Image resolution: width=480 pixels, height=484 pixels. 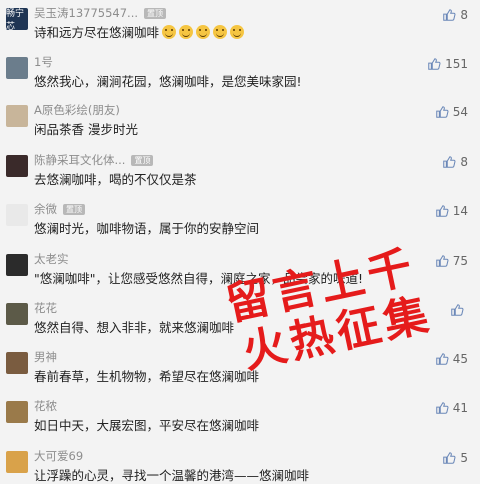 What do you see at coordinates (460, 211) in the screenshot?
I see `like-count: 14` at bounding box center [460, 211].